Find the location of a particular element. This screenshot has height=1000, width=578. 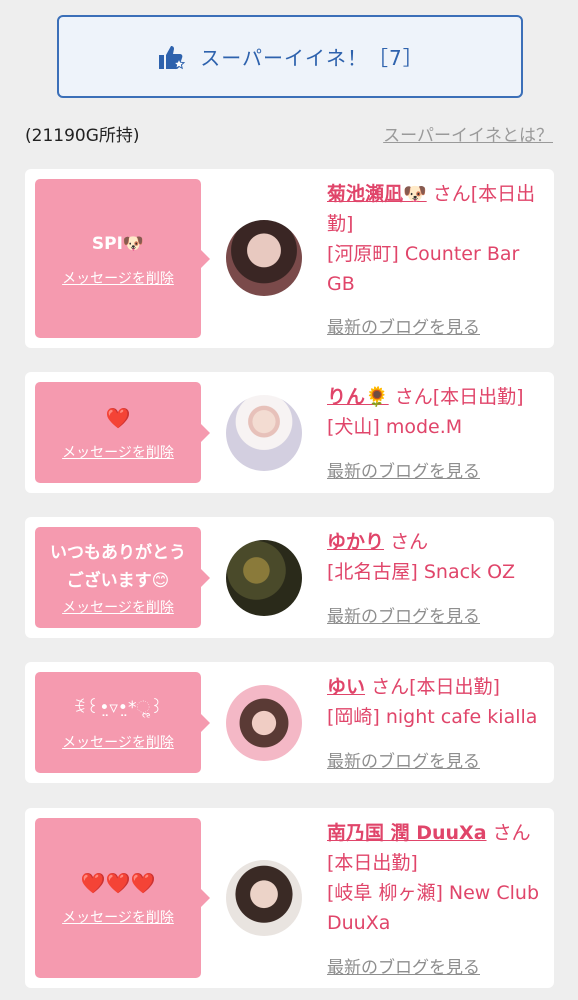

message-text: ❤️❤️❤️ is located at coordinates (118, 883).